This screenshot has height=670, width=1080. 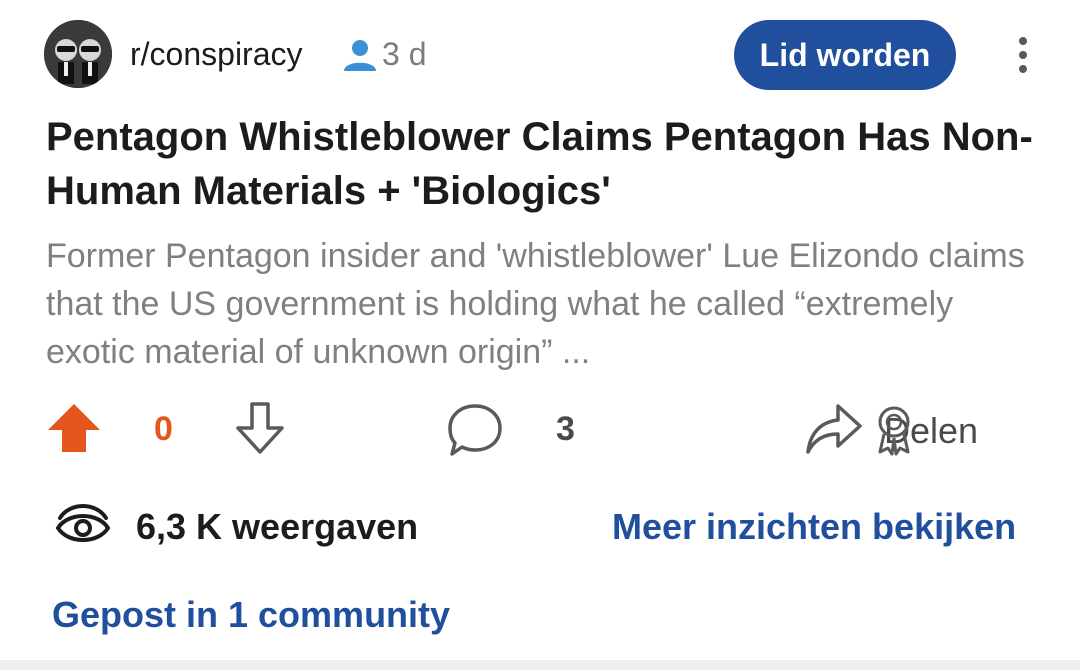 I want to click on join-button: Lid worden, so click(x=845, y=55).